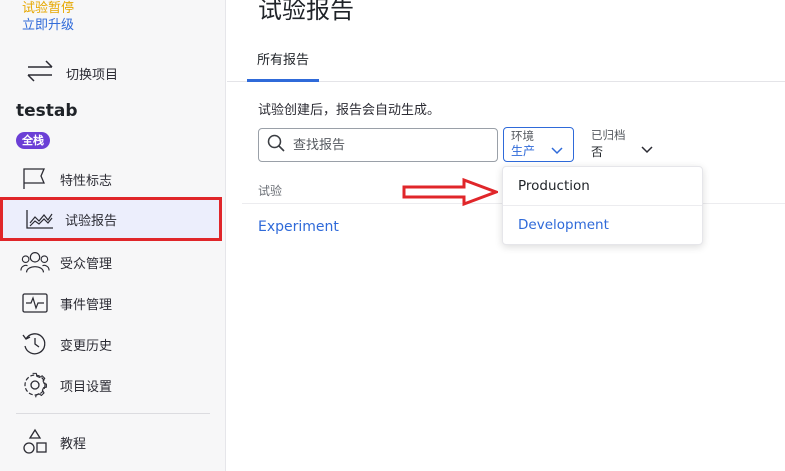 The image size is (785, 471). Describe the element at coordinates (283, 63) in the screenshot. I see `tab-all-reports: 所有报告` at that location.